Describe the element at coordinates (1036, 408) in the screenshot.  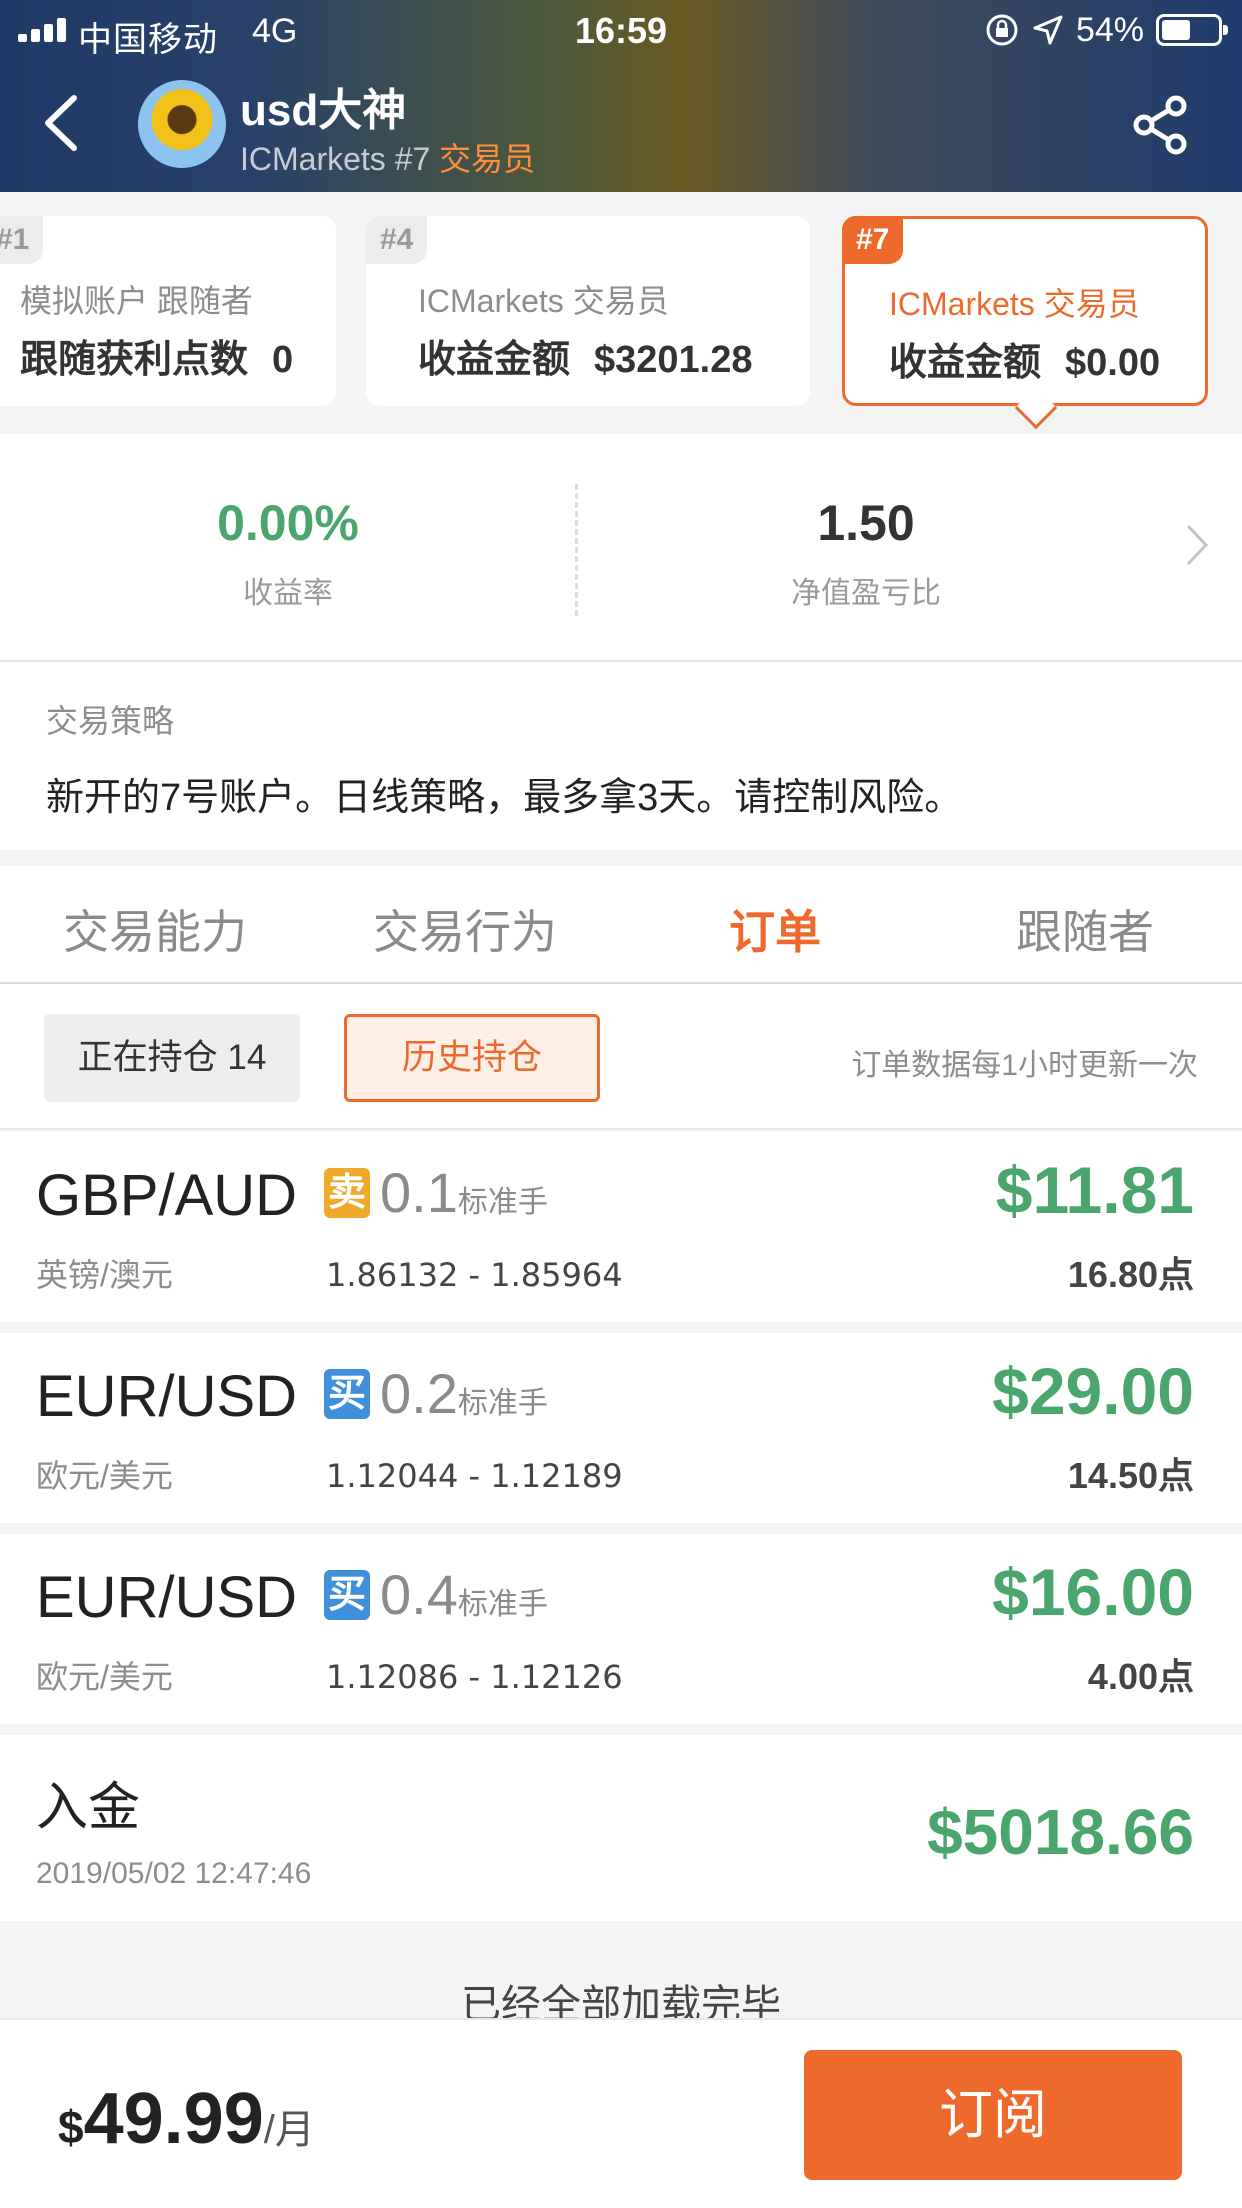
I see `selected-pointer` at that location.